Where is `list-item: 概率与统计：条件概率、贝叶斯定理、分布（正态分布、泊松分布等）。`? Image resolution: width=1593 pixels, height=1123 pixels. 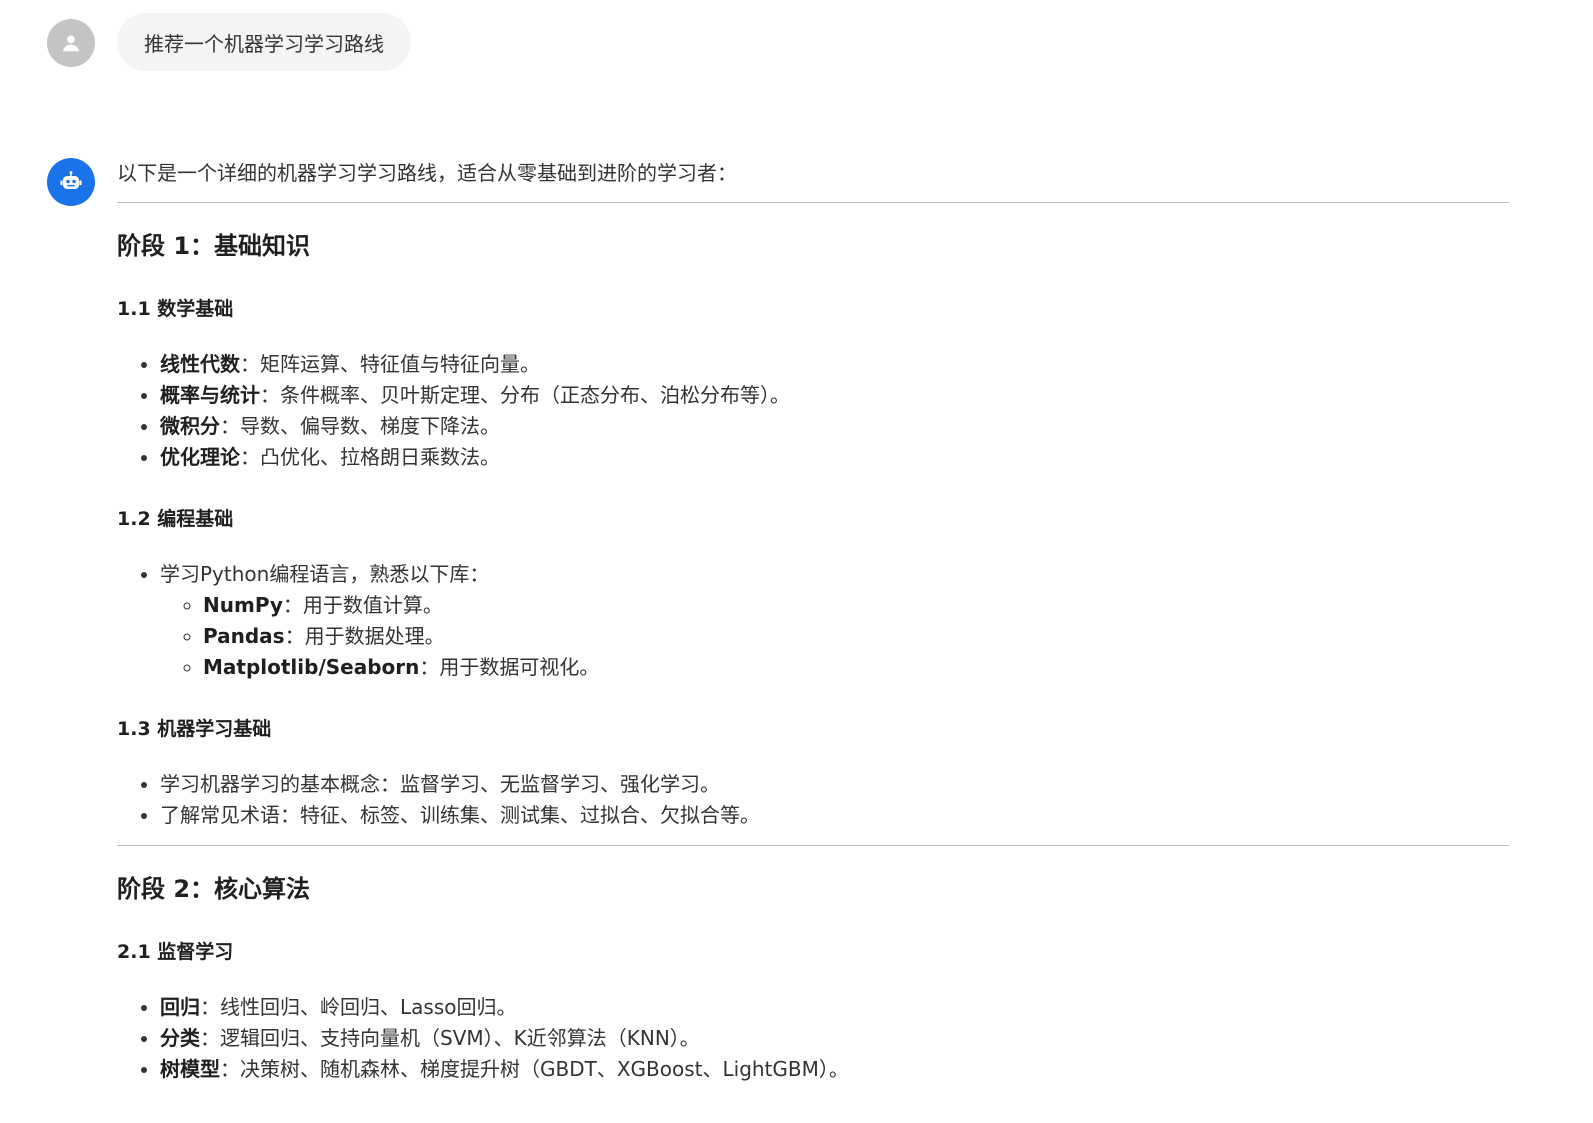
list-item: 概率与统计：条件概率、贝叶斯定理、分布（正态分布、泊松分布等）。 is located at coordinates (834, 395).